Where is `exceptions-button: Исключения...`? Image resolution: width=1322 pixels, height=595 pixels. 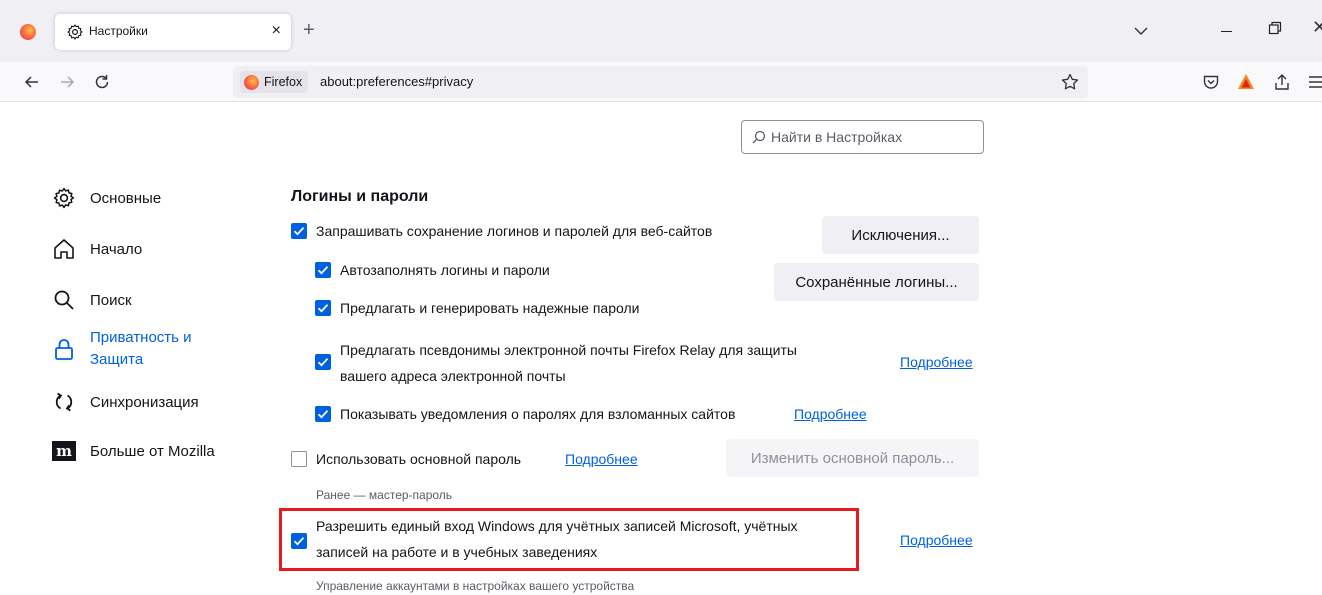
exceptions-button: Исключения... is located at coordinates (900, 235).